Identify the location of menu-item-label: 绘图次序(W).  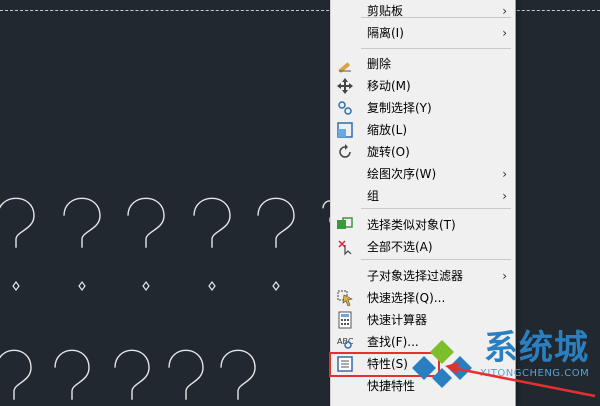
(402, 174).